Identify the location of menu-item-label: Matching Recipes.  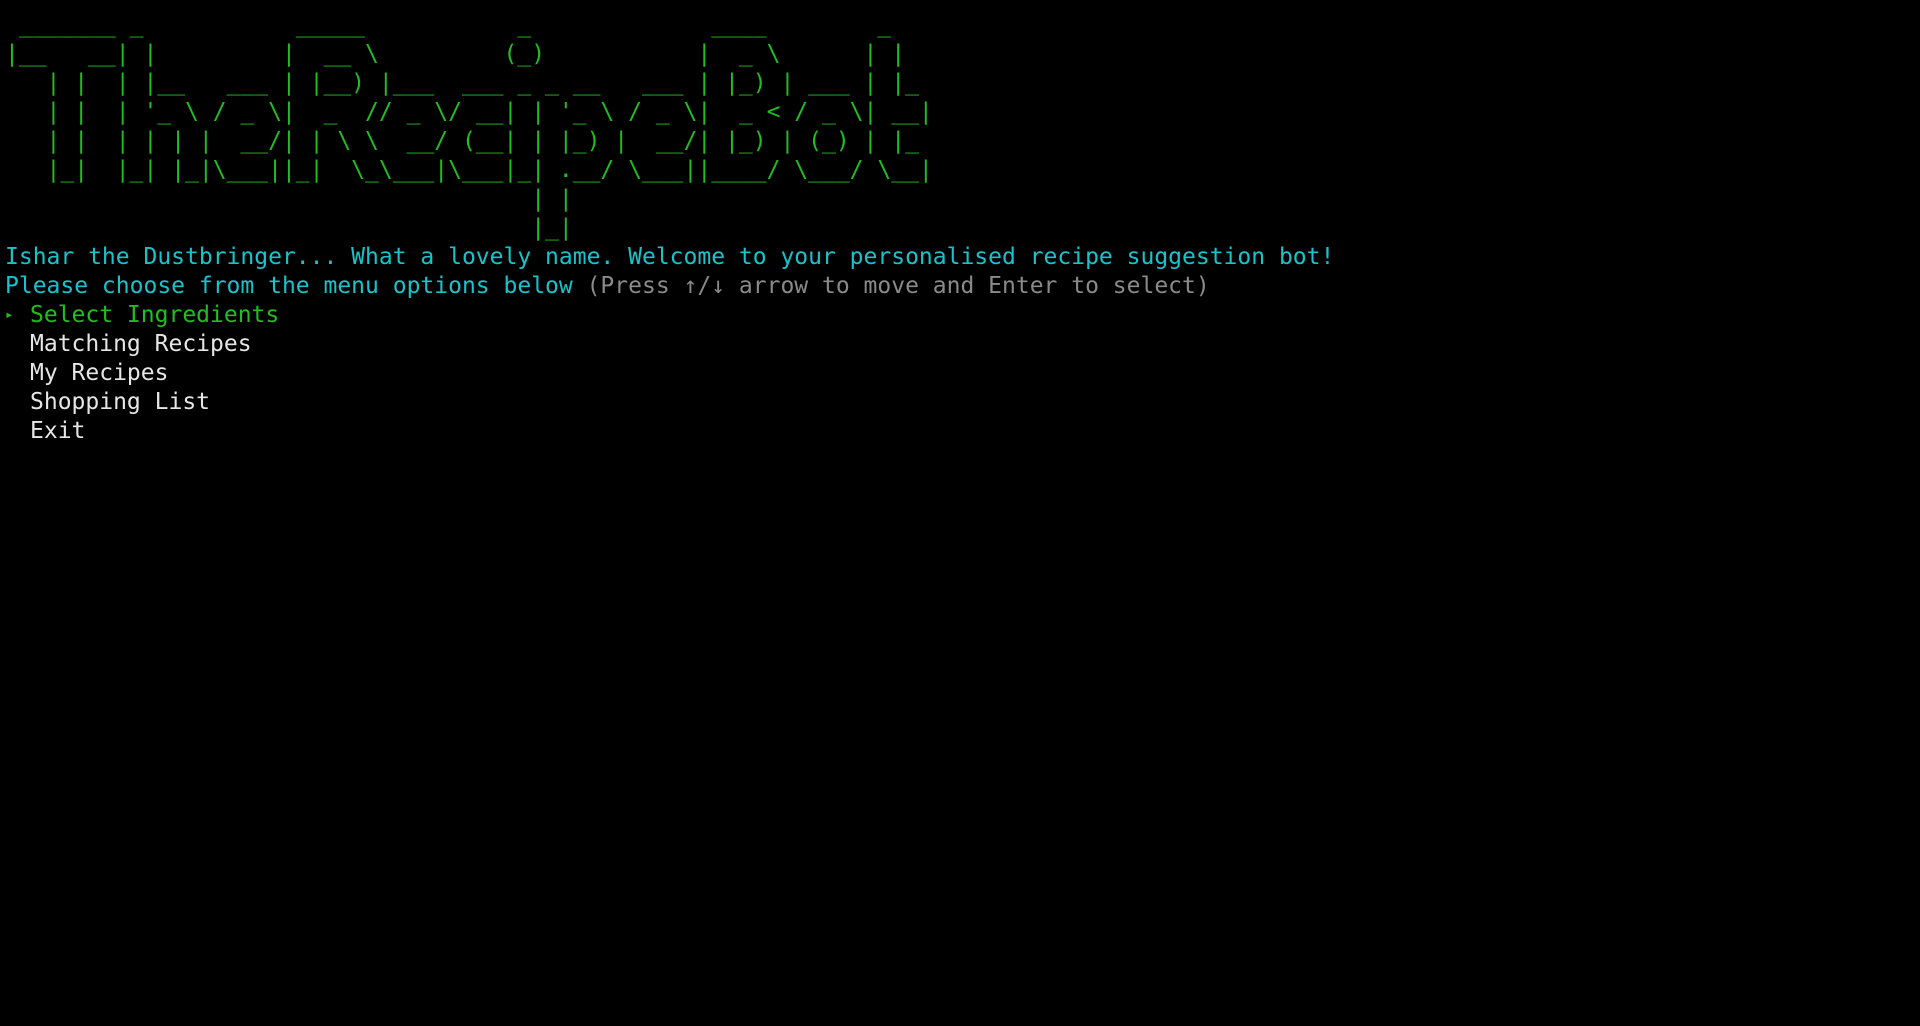
(141, 344).